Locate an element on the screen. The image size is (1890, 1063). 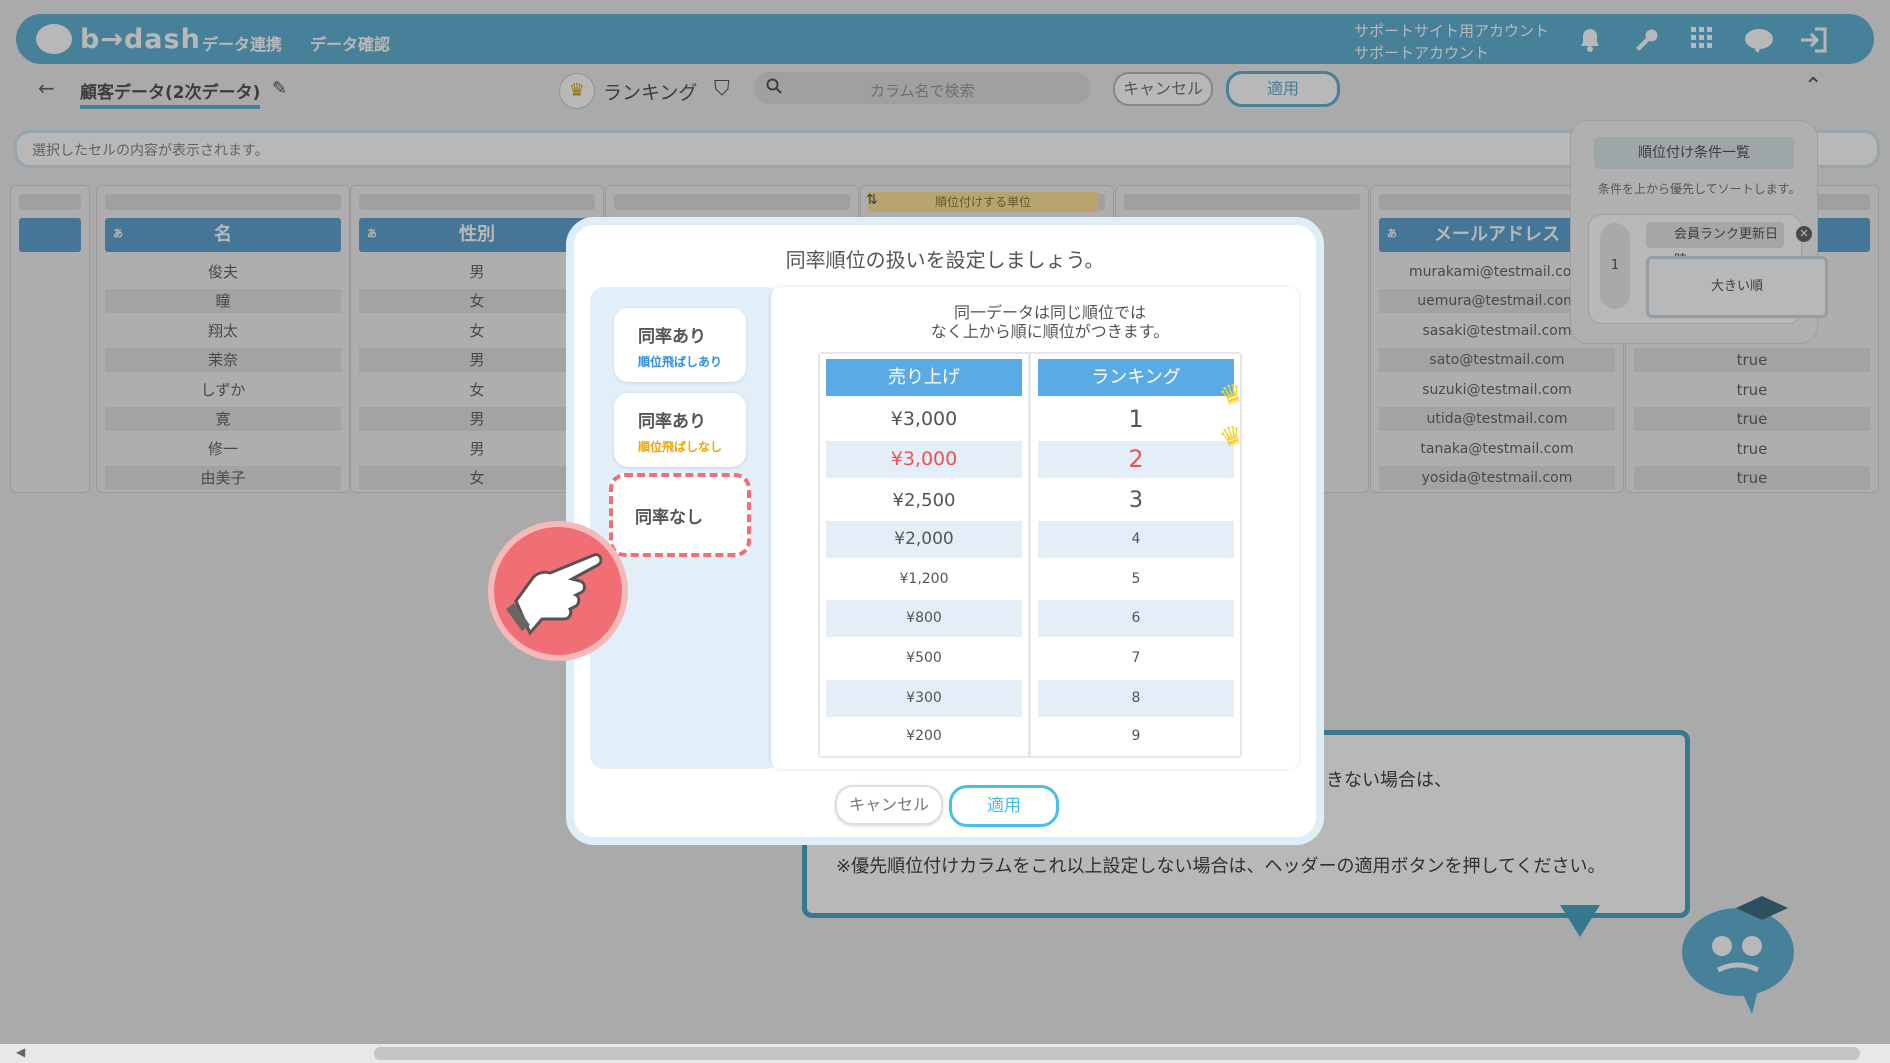
rank-cell: 7 is located at coordinates (1136, 658).